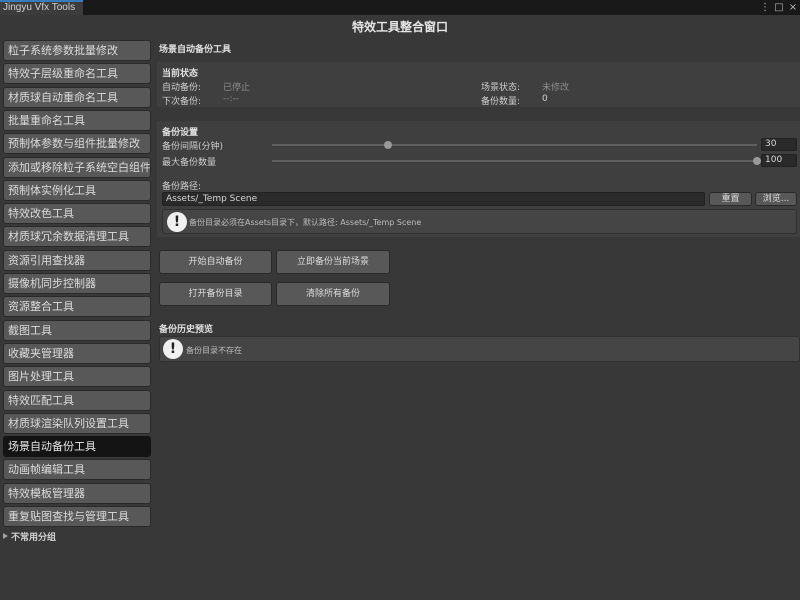 This screenshot has width=800, height=600. What do you see at coordinates (231, 99) in the screenshot?
I see `next-backup-value: --:--` at bounding box center [231, 99].